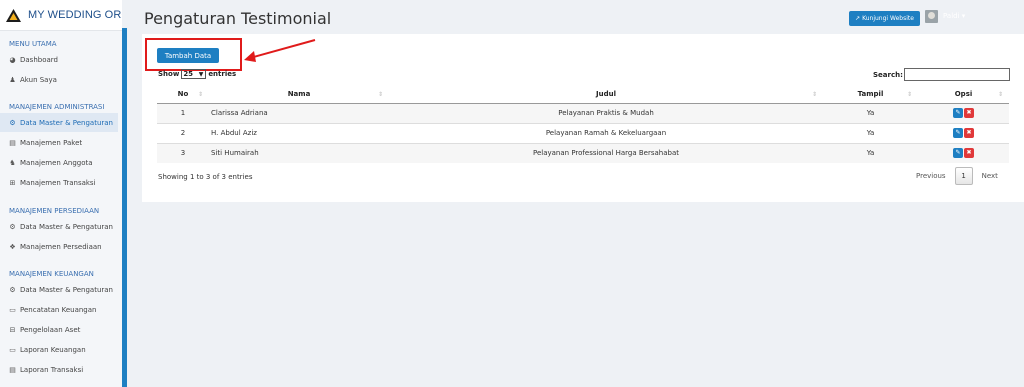  I want to click on sidebar-item: ❖ Manajemen Persediaan, so click(59, 246).